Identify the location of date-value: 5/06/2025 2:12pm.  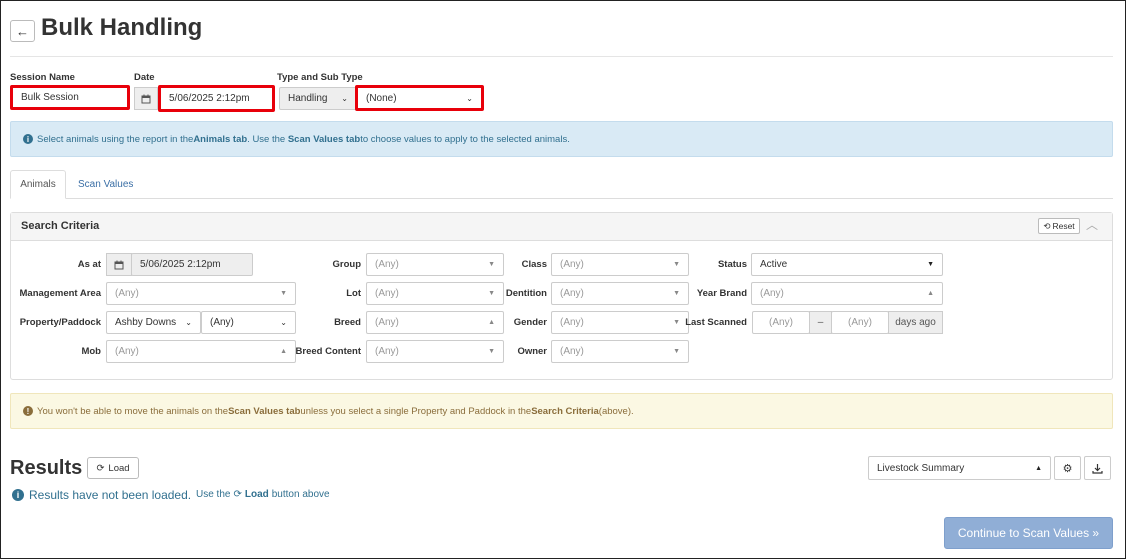
(209, 98).